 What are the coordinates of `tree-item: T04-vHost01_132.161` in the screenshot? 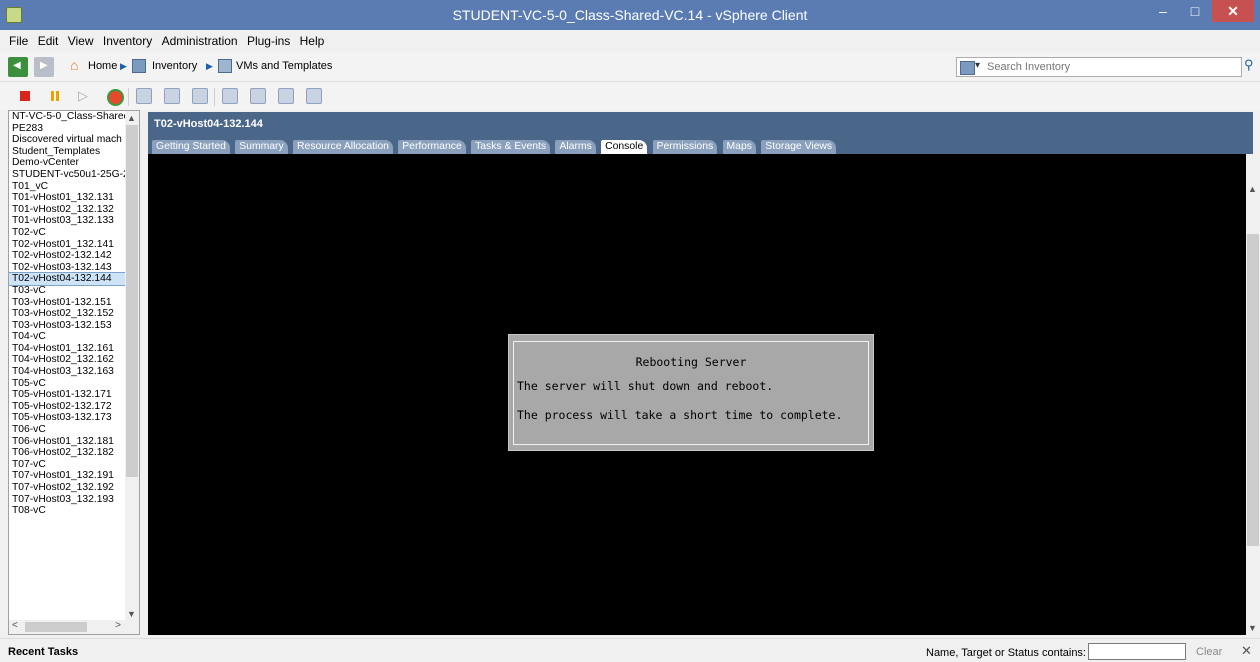 It's located at (68, 349).